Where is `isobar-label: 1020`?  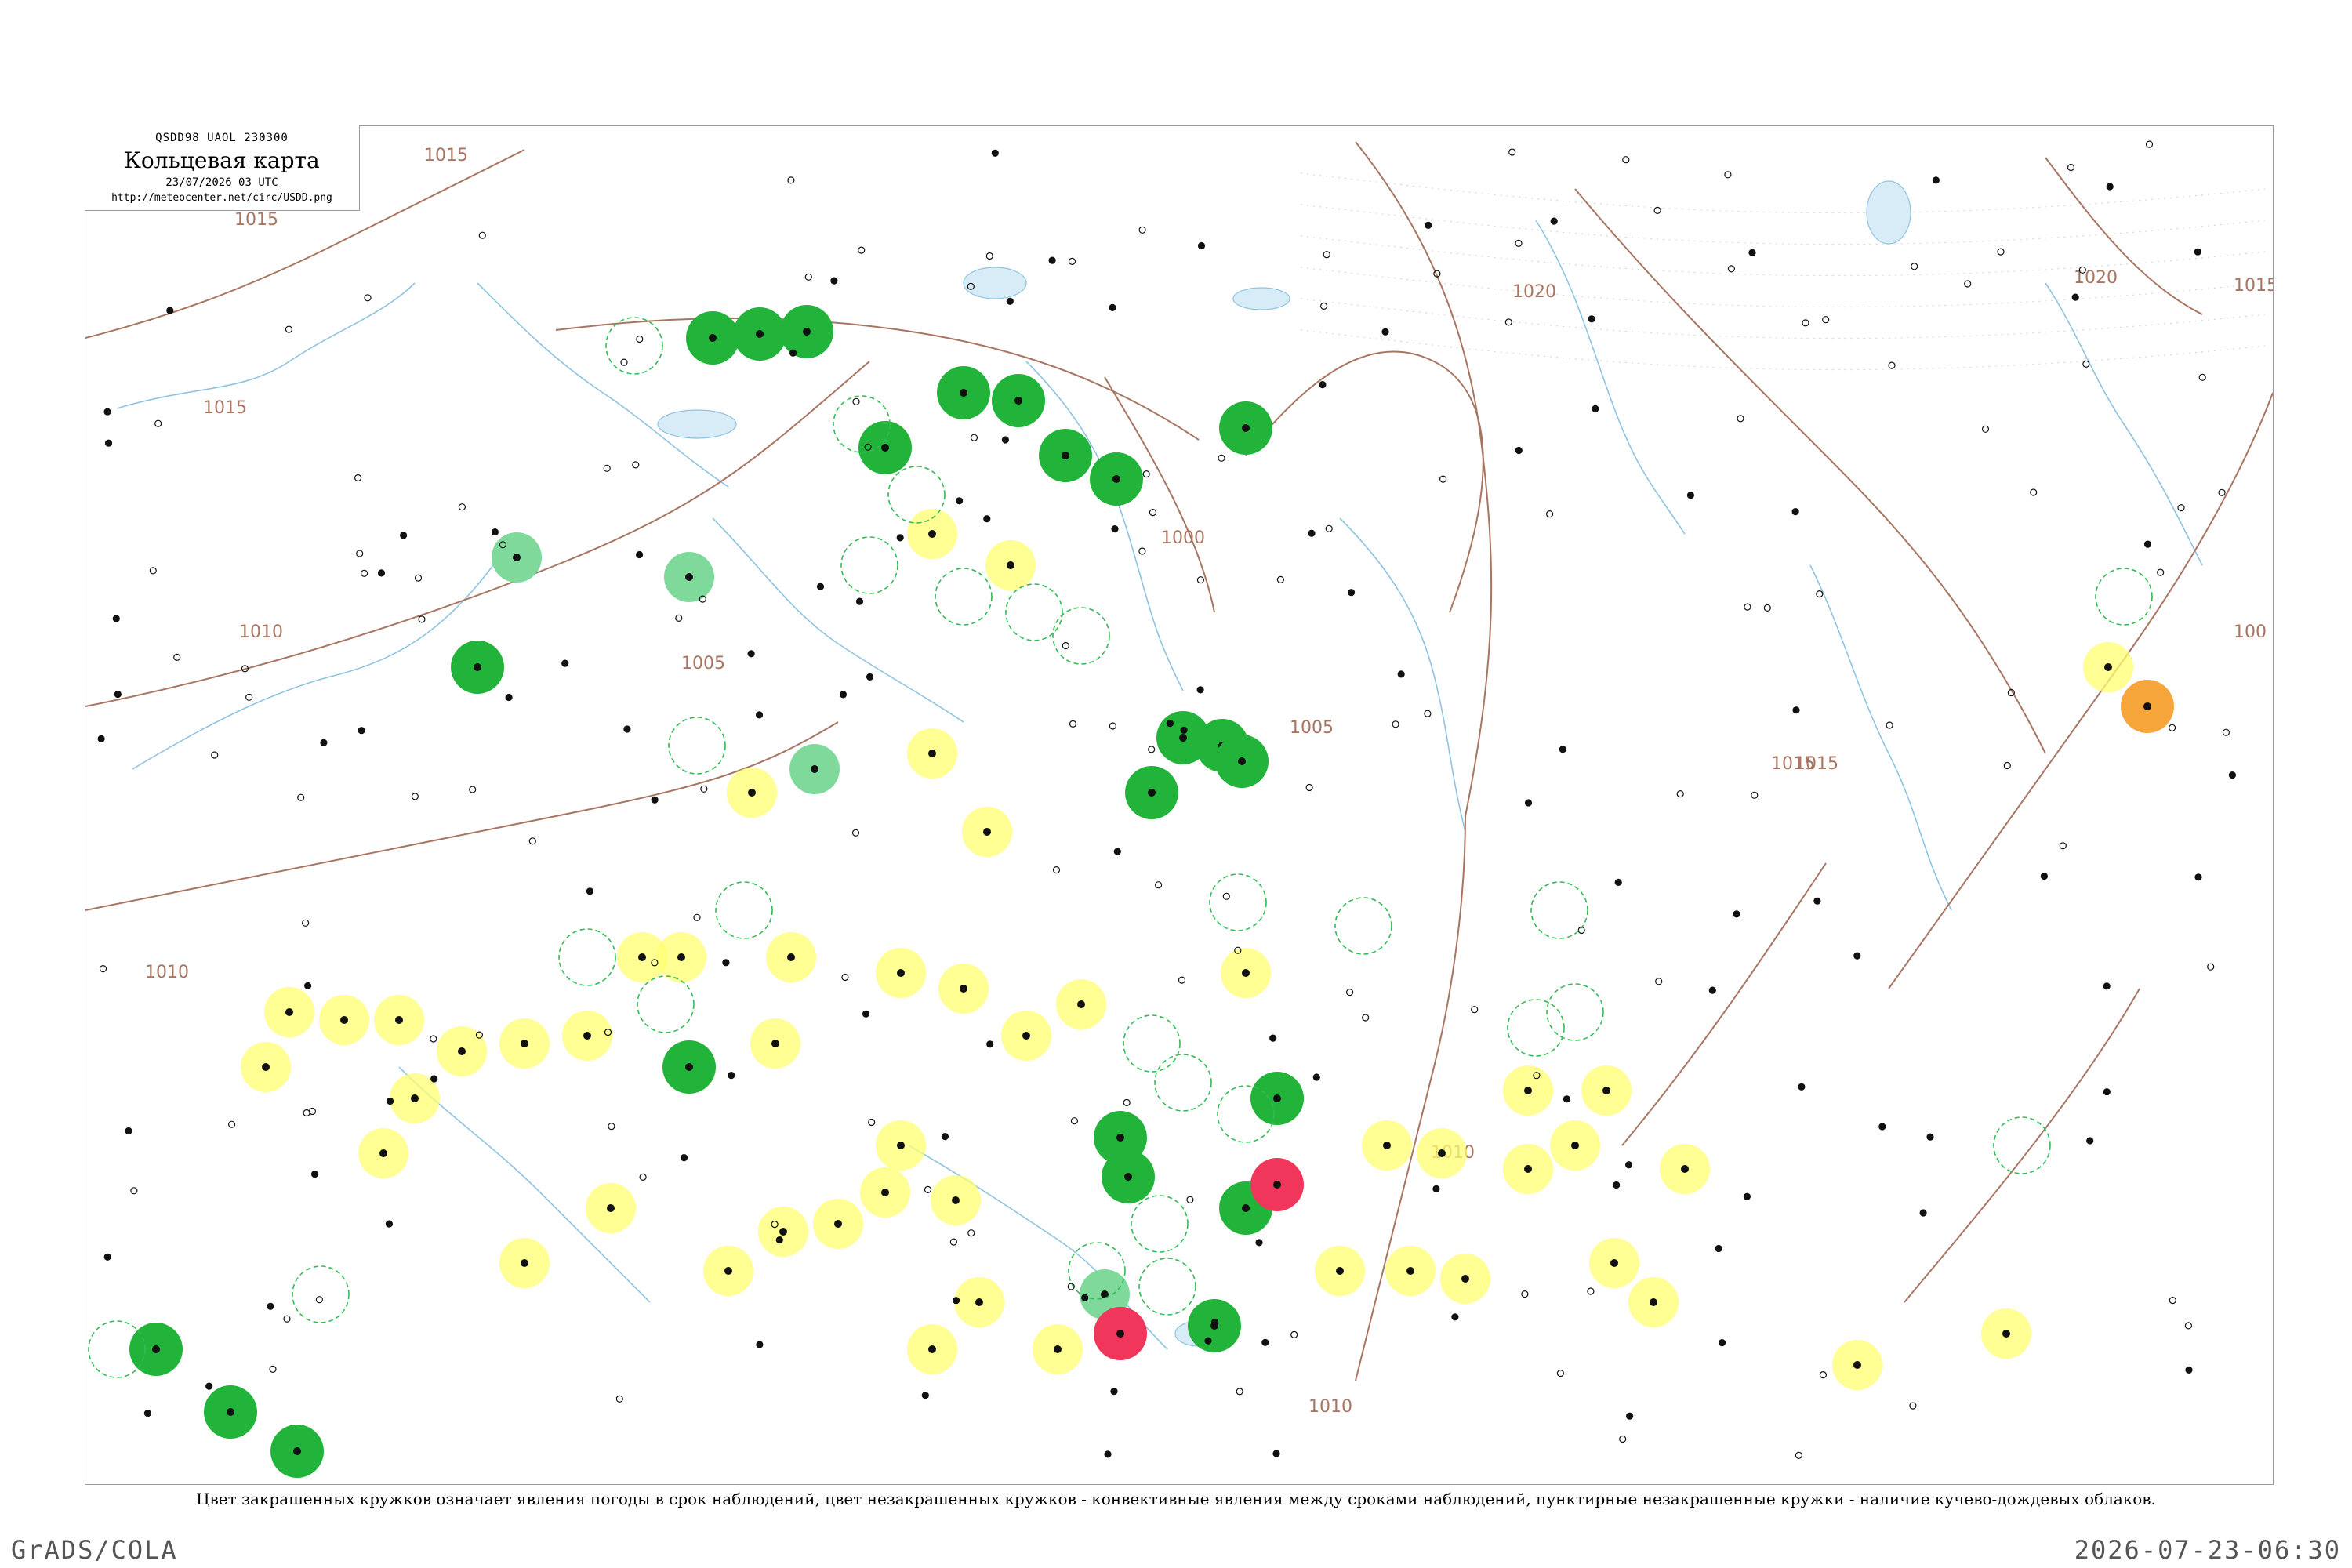
isobar-label: 1020 is located at coordinates (2096, 278).